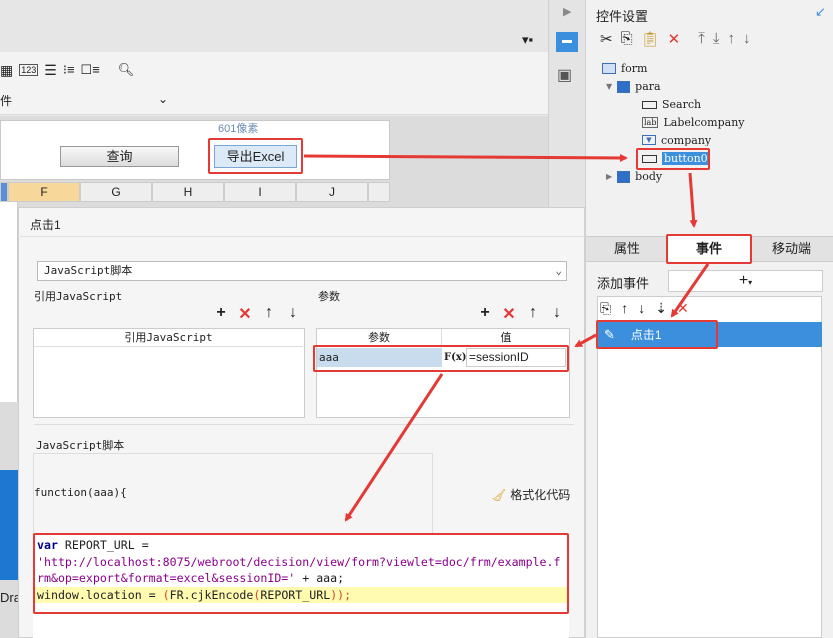  What do you see at coordinates (690, 290) in the screenshot?
I see `arrow-events-to-click1` at bounding box center [690, 290].